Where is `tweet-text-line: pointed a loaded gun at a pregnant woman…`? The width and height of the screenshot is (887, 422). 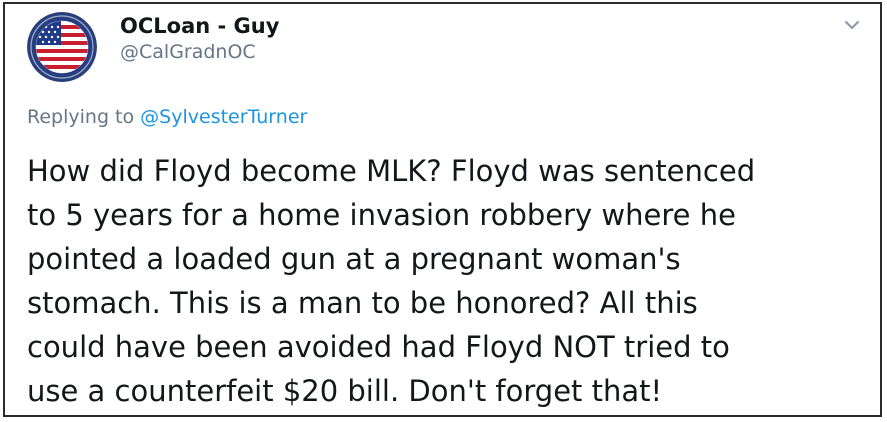 tweet-text-line: pointed a loaded gun at a pregnant woman… is located at coordinates (354, 259).